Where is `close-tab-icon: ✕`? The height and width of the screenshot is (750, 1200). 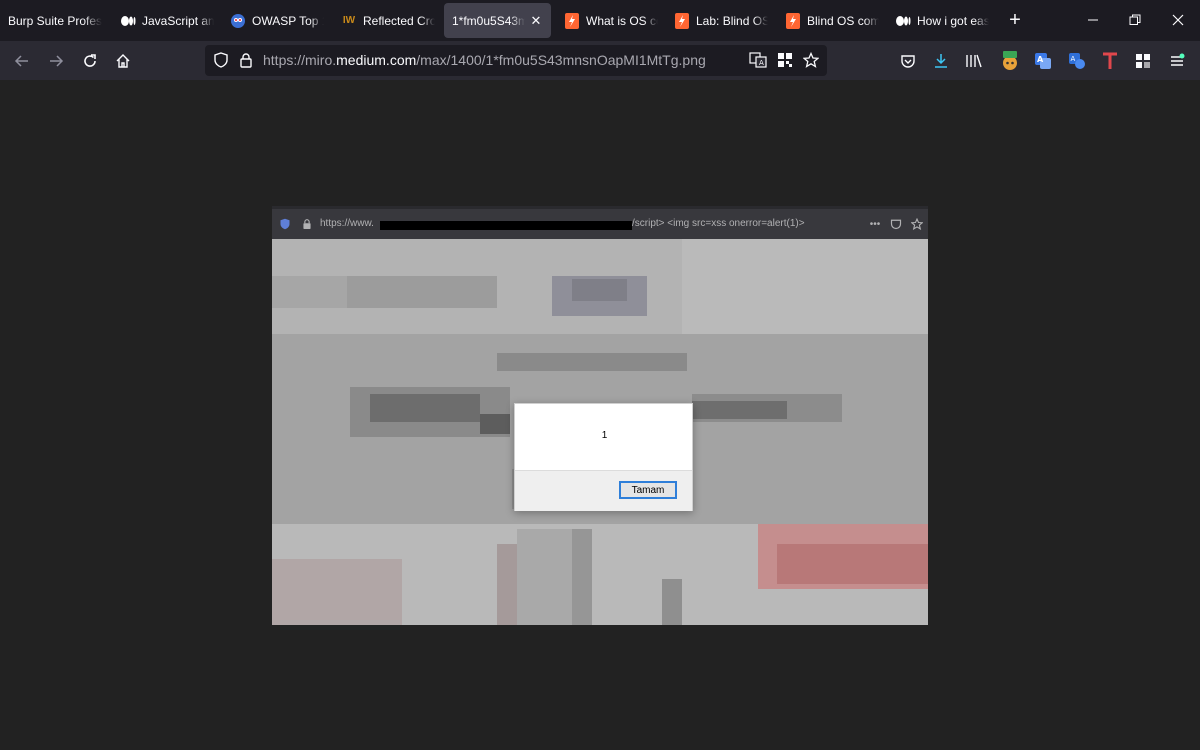
close-tab-icon: ✕ is located at coordinates (536, 21).